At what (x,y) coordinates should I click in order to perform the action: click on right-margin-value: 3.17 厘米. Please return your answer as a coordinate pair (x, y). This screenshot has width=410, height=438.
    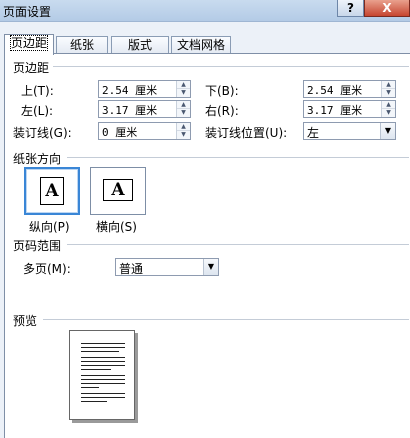
    Looking at the image, I should click on (335, 110).